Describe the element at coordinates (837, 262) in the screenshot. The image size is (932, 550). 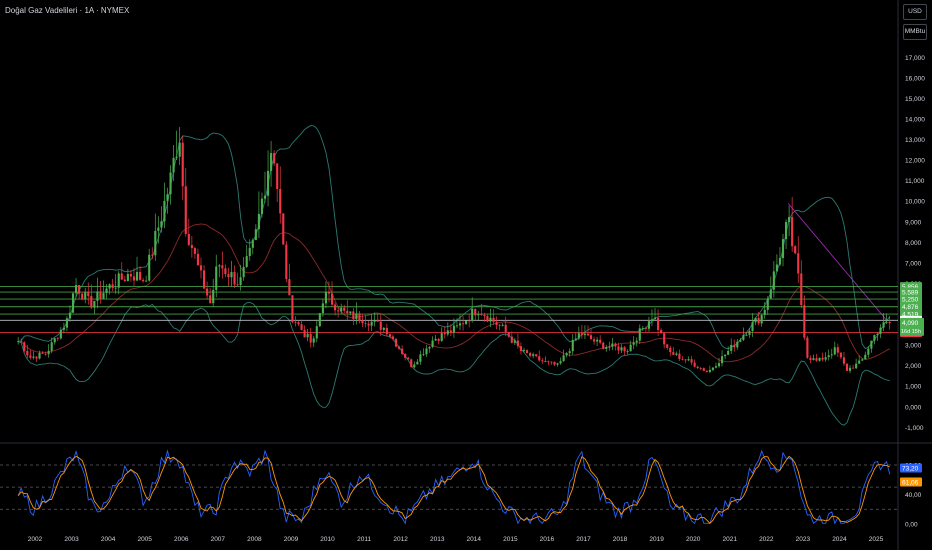
I see `downtrend-line` at that location.